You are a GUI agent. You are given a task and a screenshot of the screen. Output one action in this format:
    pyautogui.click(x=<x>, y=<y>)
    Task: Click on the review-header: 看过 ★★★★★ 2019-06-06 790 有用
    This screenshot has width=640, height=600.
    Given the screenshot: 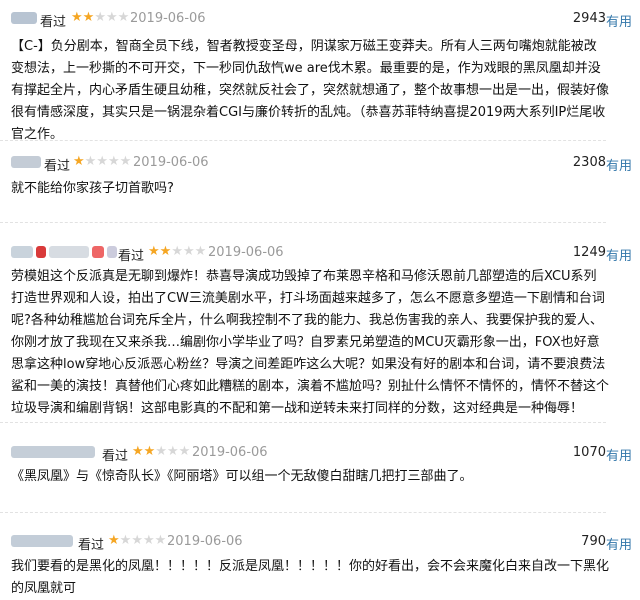 What is the action you would take?
    pyautogui.click(x=320, y=543)
    